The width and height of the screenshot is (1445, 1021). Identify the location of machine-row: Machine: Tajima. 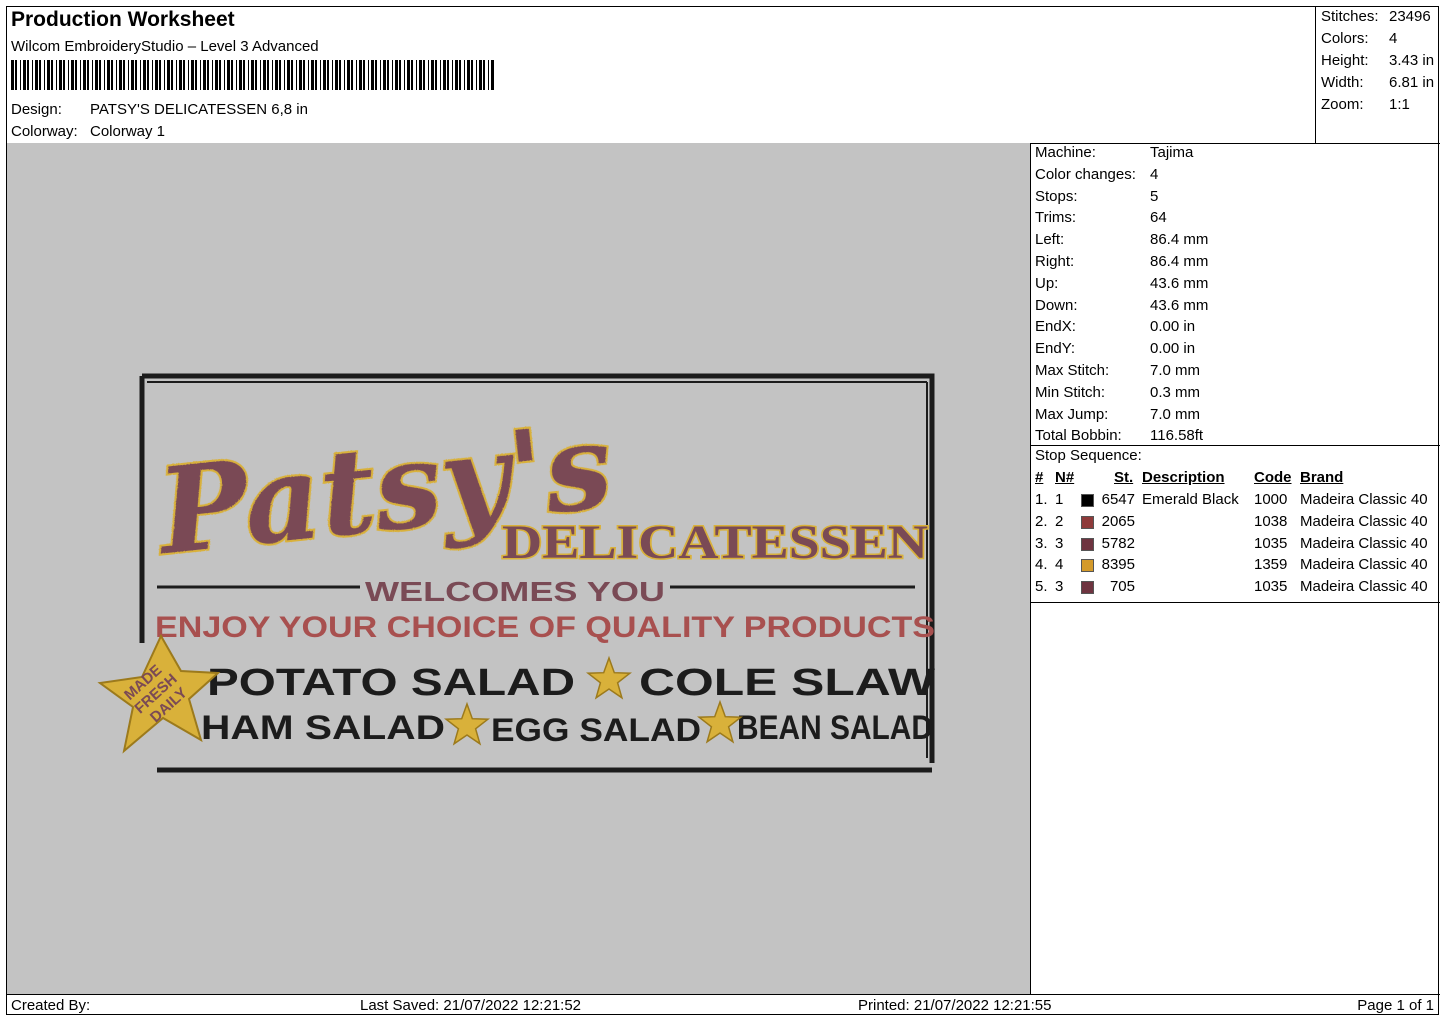
(1114, 152).